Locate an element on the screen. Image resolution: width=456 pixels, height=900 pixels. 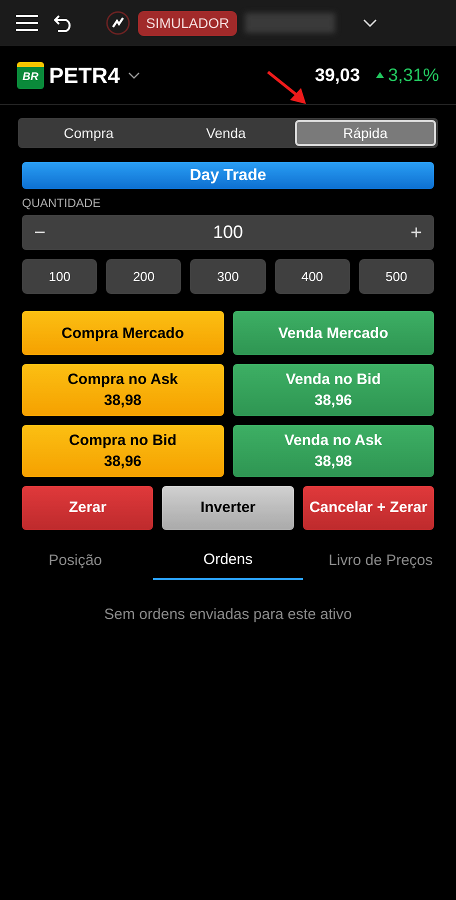
day-trade-banner: Day Trade is located at coordinates (228, 175).